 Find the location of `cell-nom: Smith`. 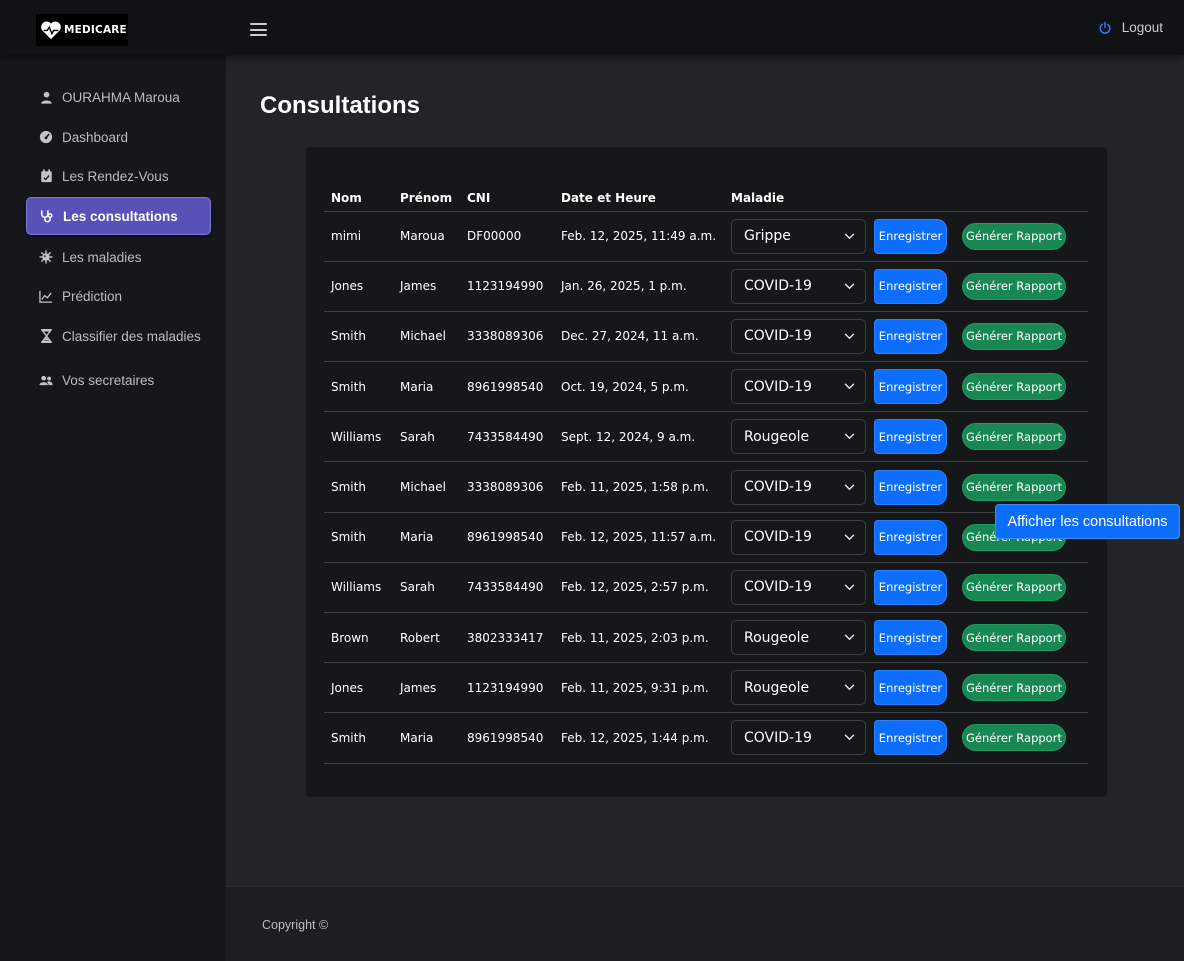

cell-nom: Smith is located at coordinates (358, 537).